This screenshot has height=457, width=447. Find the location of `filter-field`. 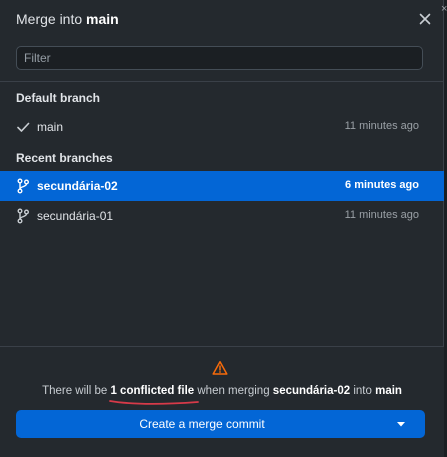

filter-field is located at coordinates (219, 58).